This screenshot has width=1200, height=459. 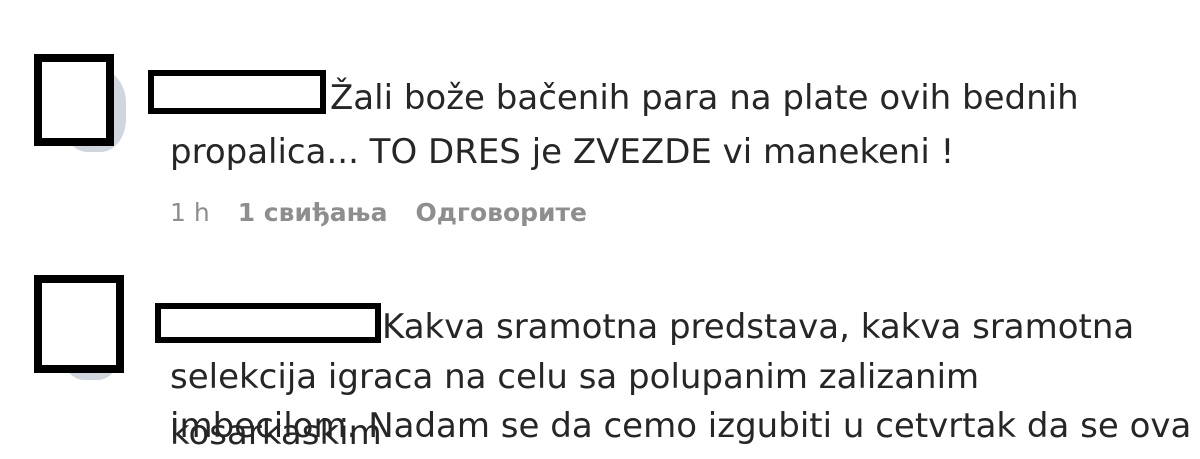 I want to click on comment-timestamp: 1 h, so click(x=190, y=212).